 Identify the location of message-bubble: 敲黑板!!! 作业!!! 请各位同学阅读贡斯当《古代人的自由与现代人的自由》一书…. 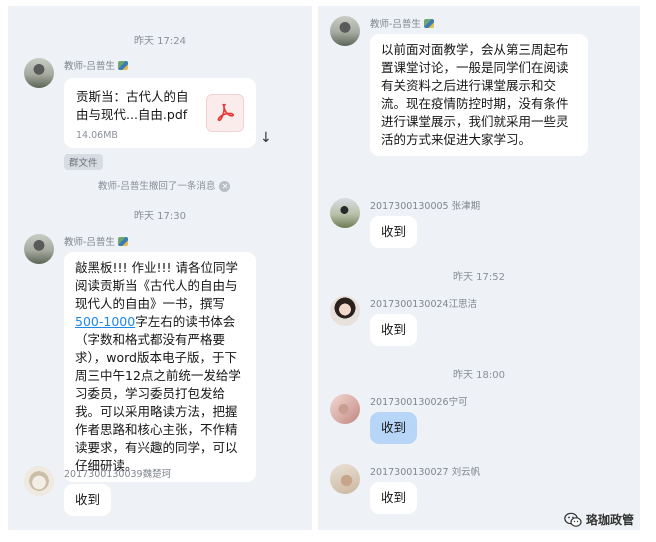
(160, 367).